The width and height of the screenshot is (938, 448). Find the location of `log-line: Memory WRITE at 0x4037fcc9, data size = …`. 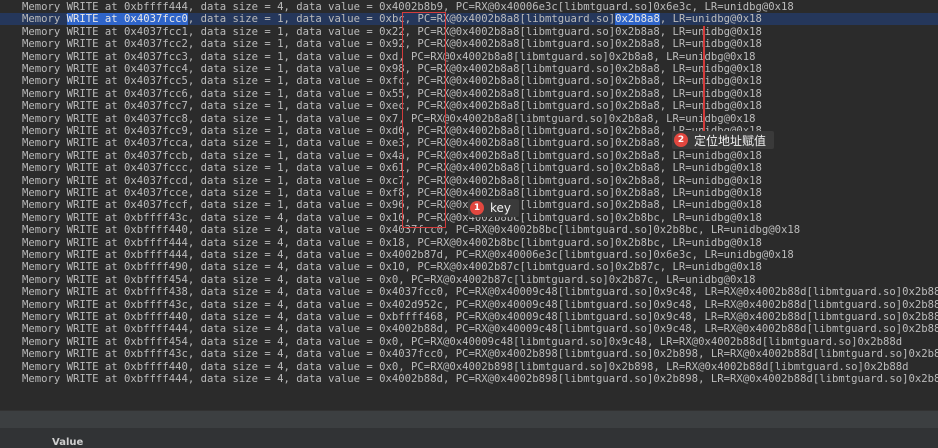

log-line: Memory WRITE at 0x4037fcc9, data size = … is located at coordinates (392, 131).